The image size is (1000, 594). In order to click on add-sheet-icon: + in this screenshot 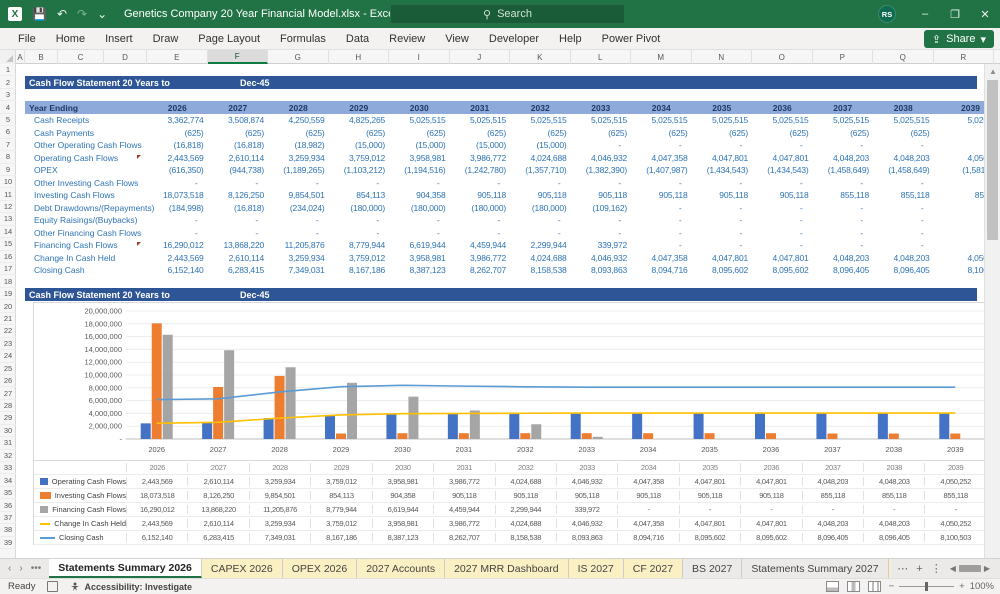, I will do `click(919, 569)`.